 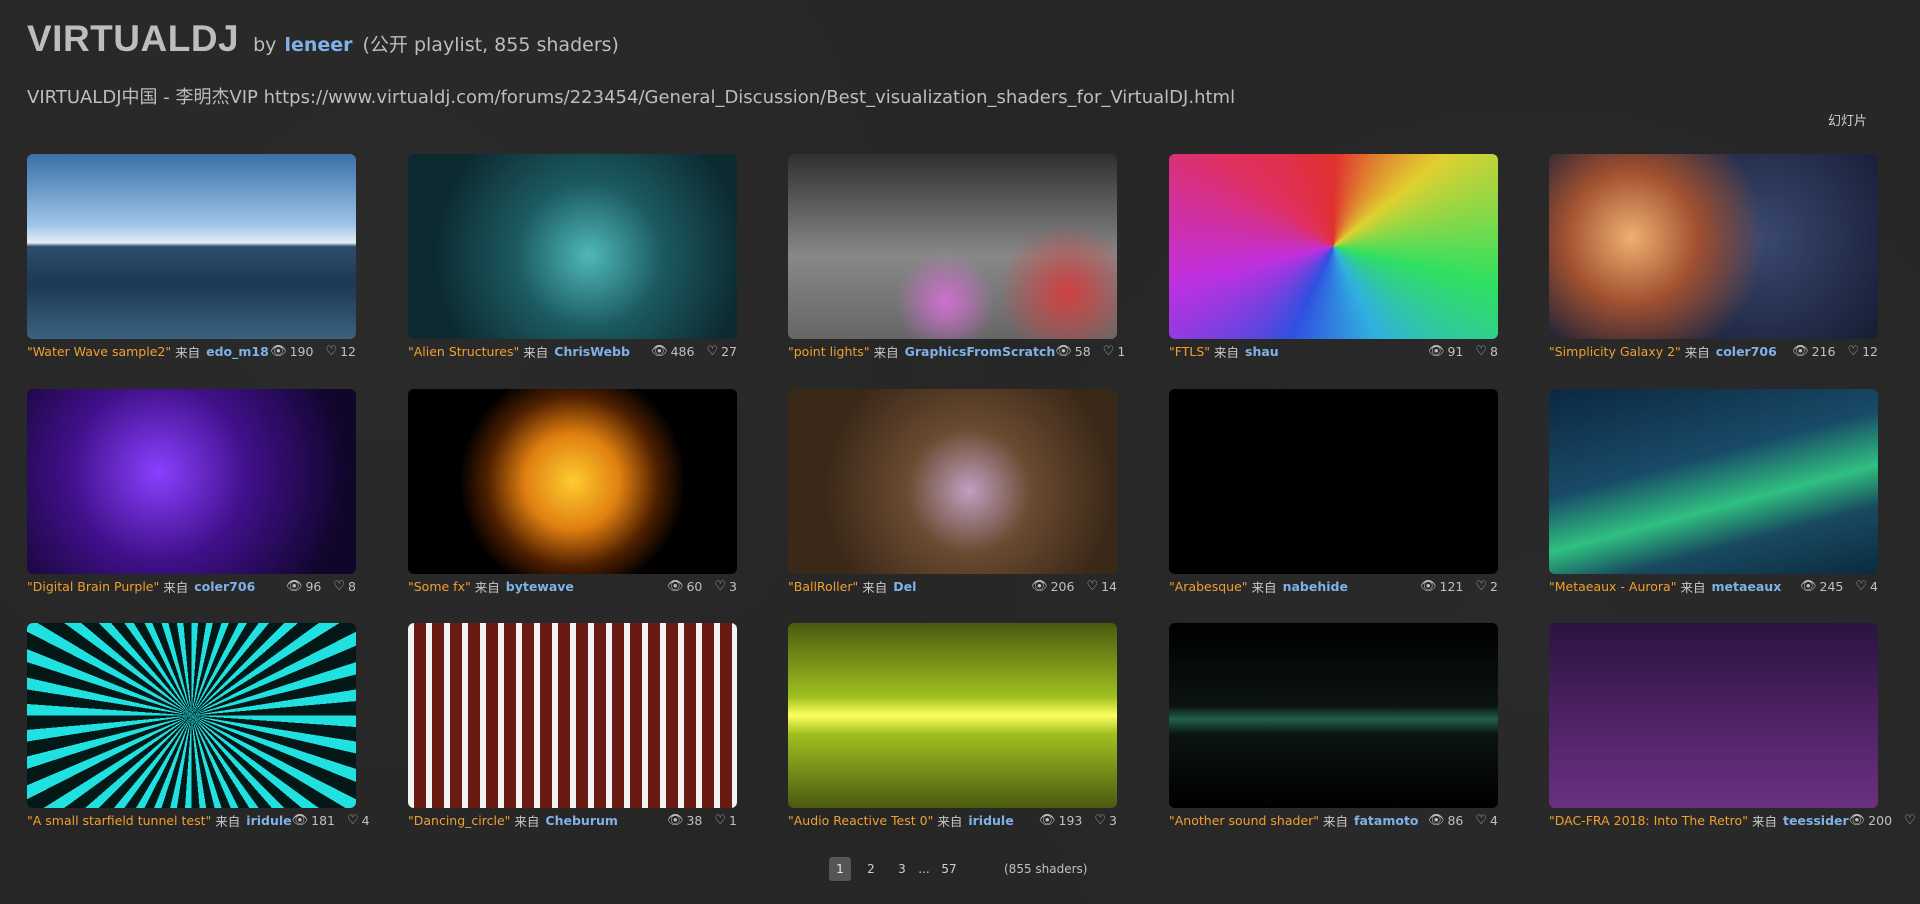 I want to click on page-1-button: 1, so click(x=840, y=869).